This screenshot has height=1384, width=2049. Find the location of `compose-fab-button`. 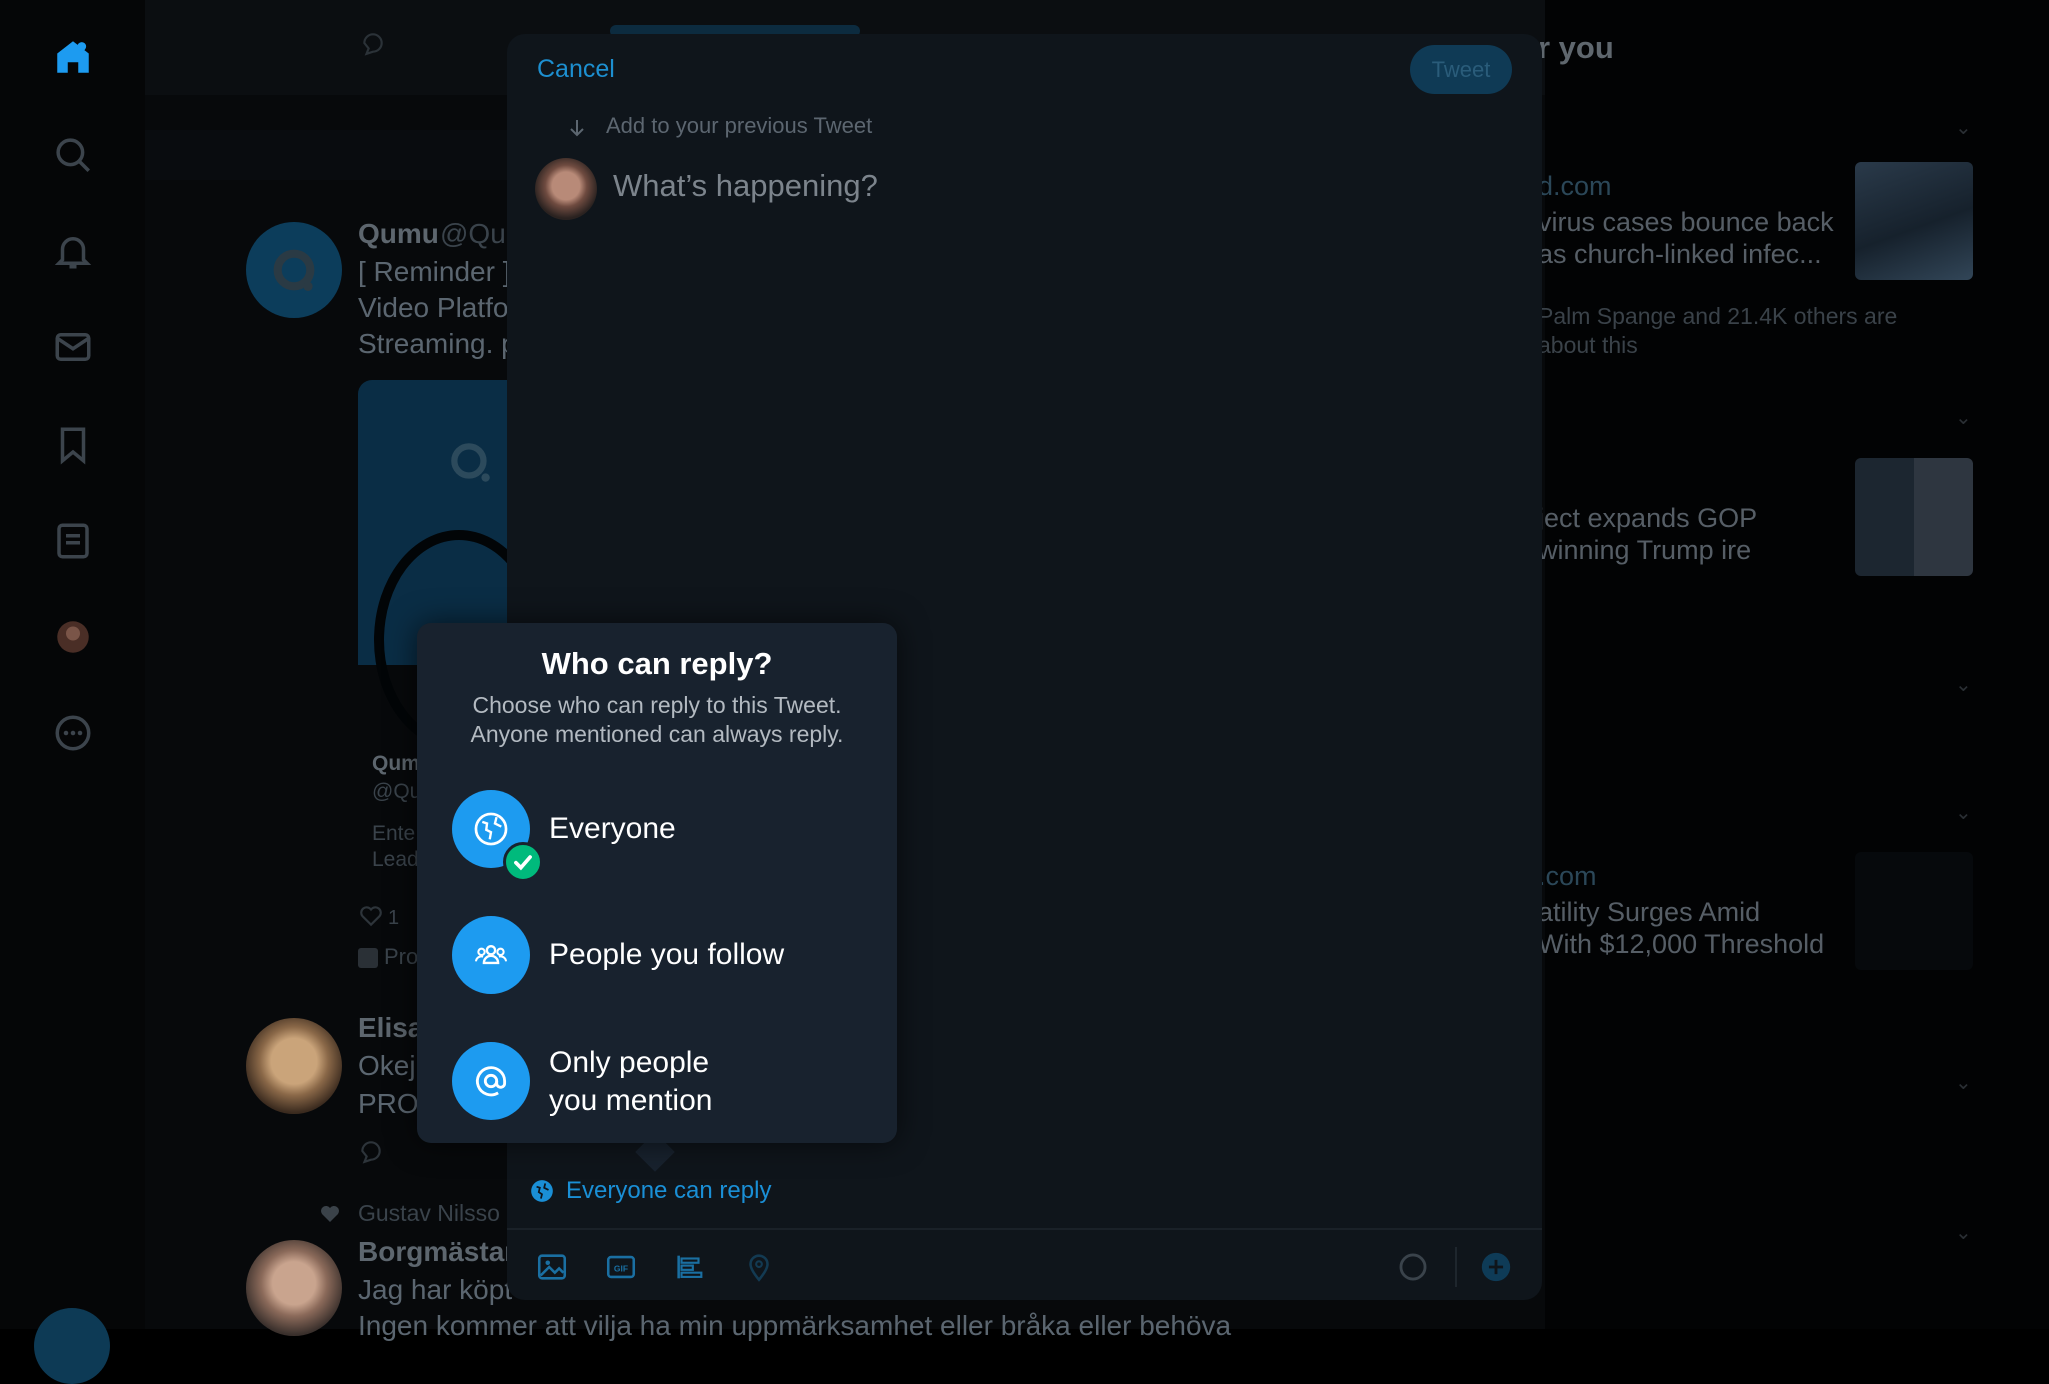

compose-fab-button is located at coordinates (72, 1346).